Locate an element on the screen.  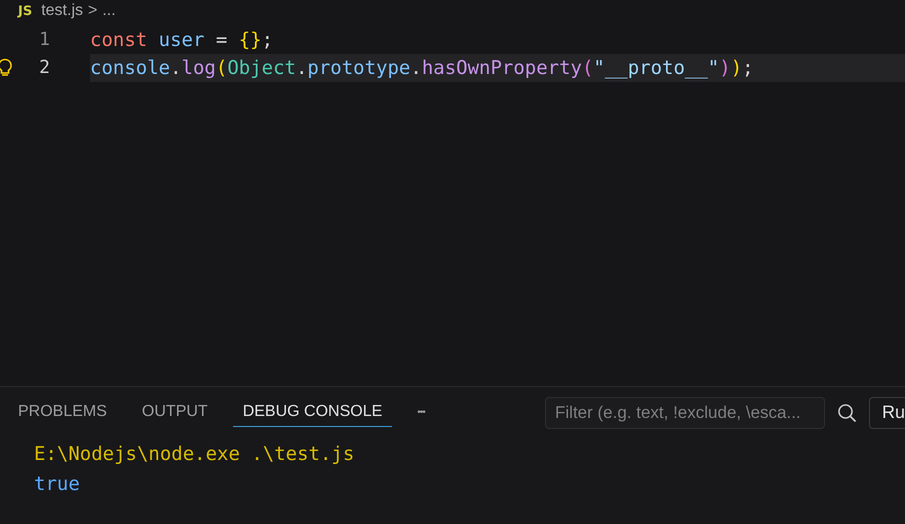
panel-tab: DEBUG CONSOLE is located at coordinates (312, 413).